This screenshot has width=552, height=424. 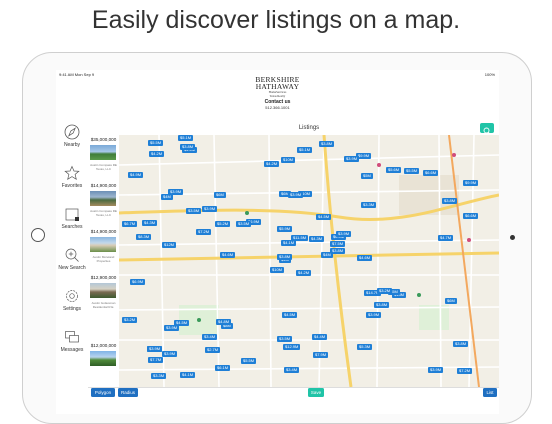 I want to click on price-pin: $6.9M, so click(x=138, y=282).